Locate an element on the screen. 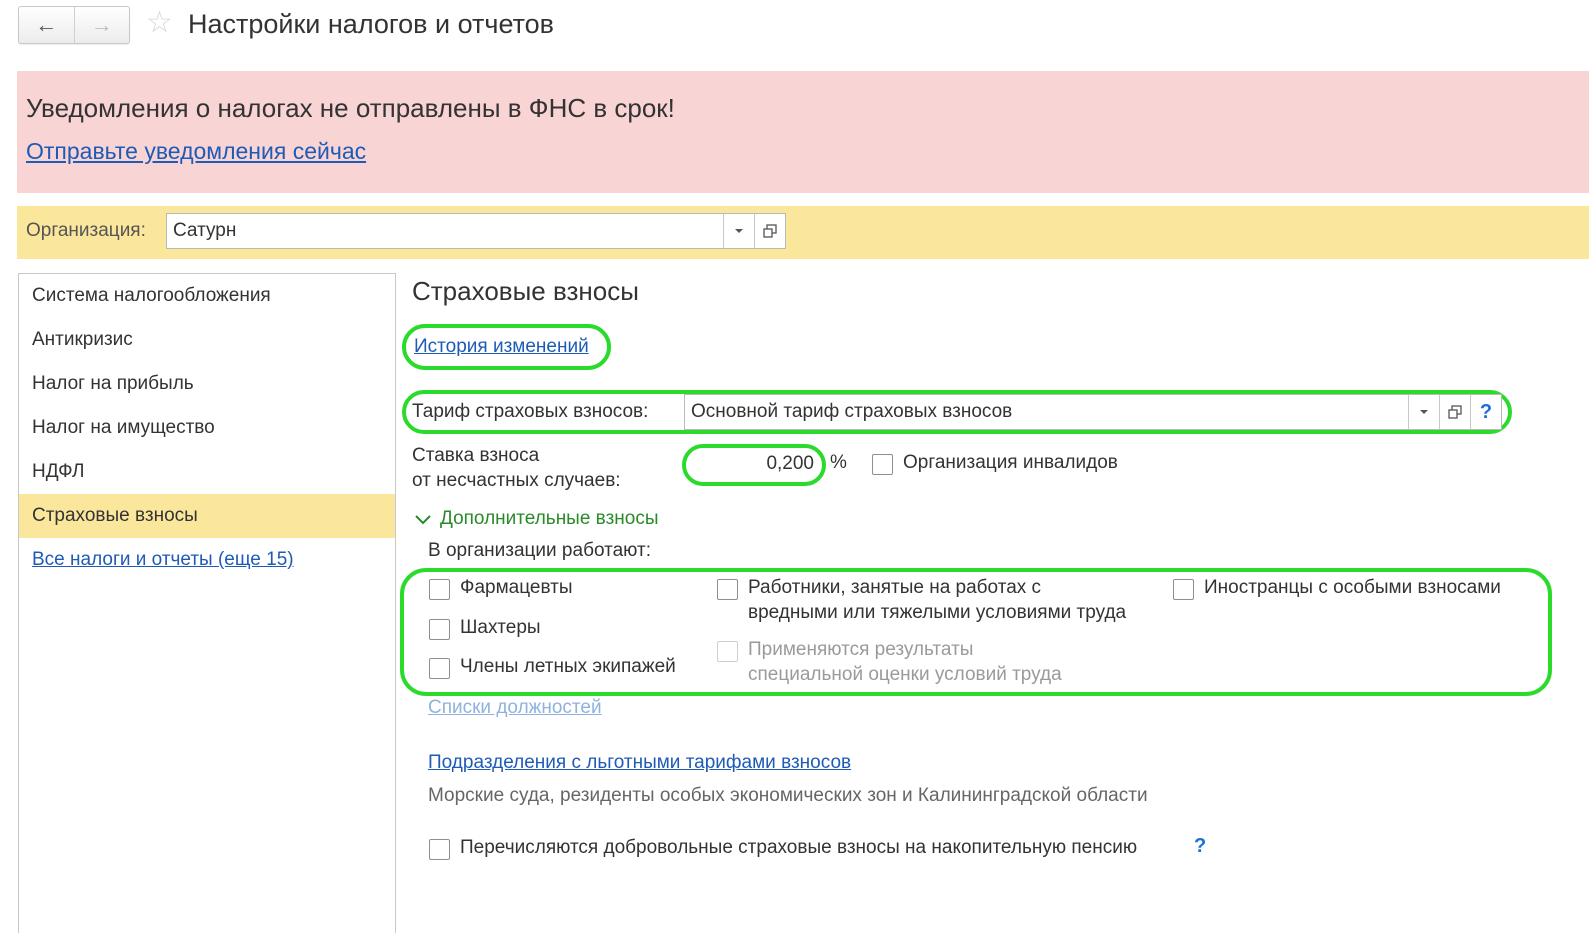 This screenshot has width=1589, height=933. additional-toggle-label: Дополнительные взносы is located at coordinates (549, 518).